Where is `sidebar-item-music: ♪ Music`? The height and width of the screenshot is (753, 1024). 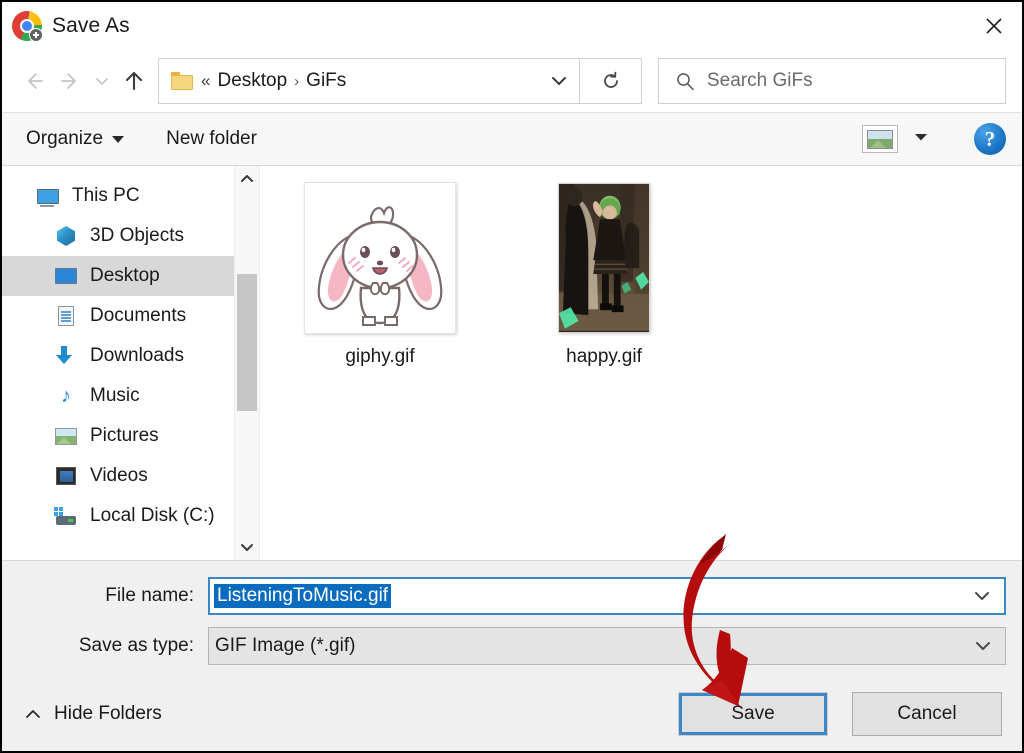
sidebar-item-music: ♪ Music is located at coordinates (118, 396).